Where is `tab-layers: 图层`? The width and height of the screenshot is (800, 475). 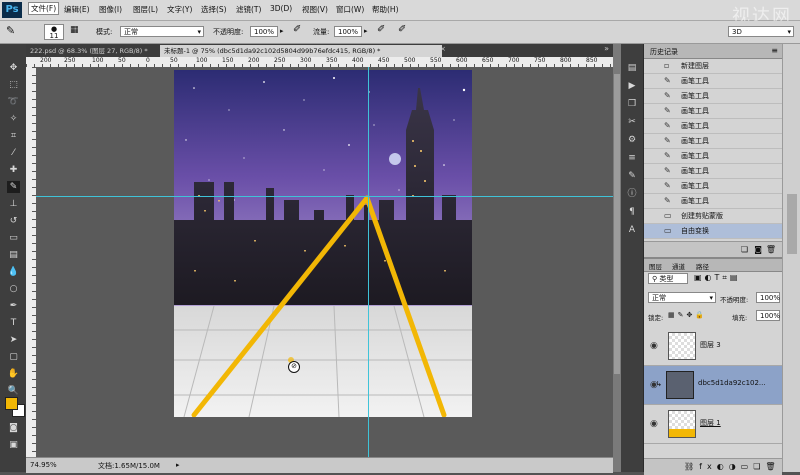 tab-layers: 图层 is located at coordinates (655, 266).